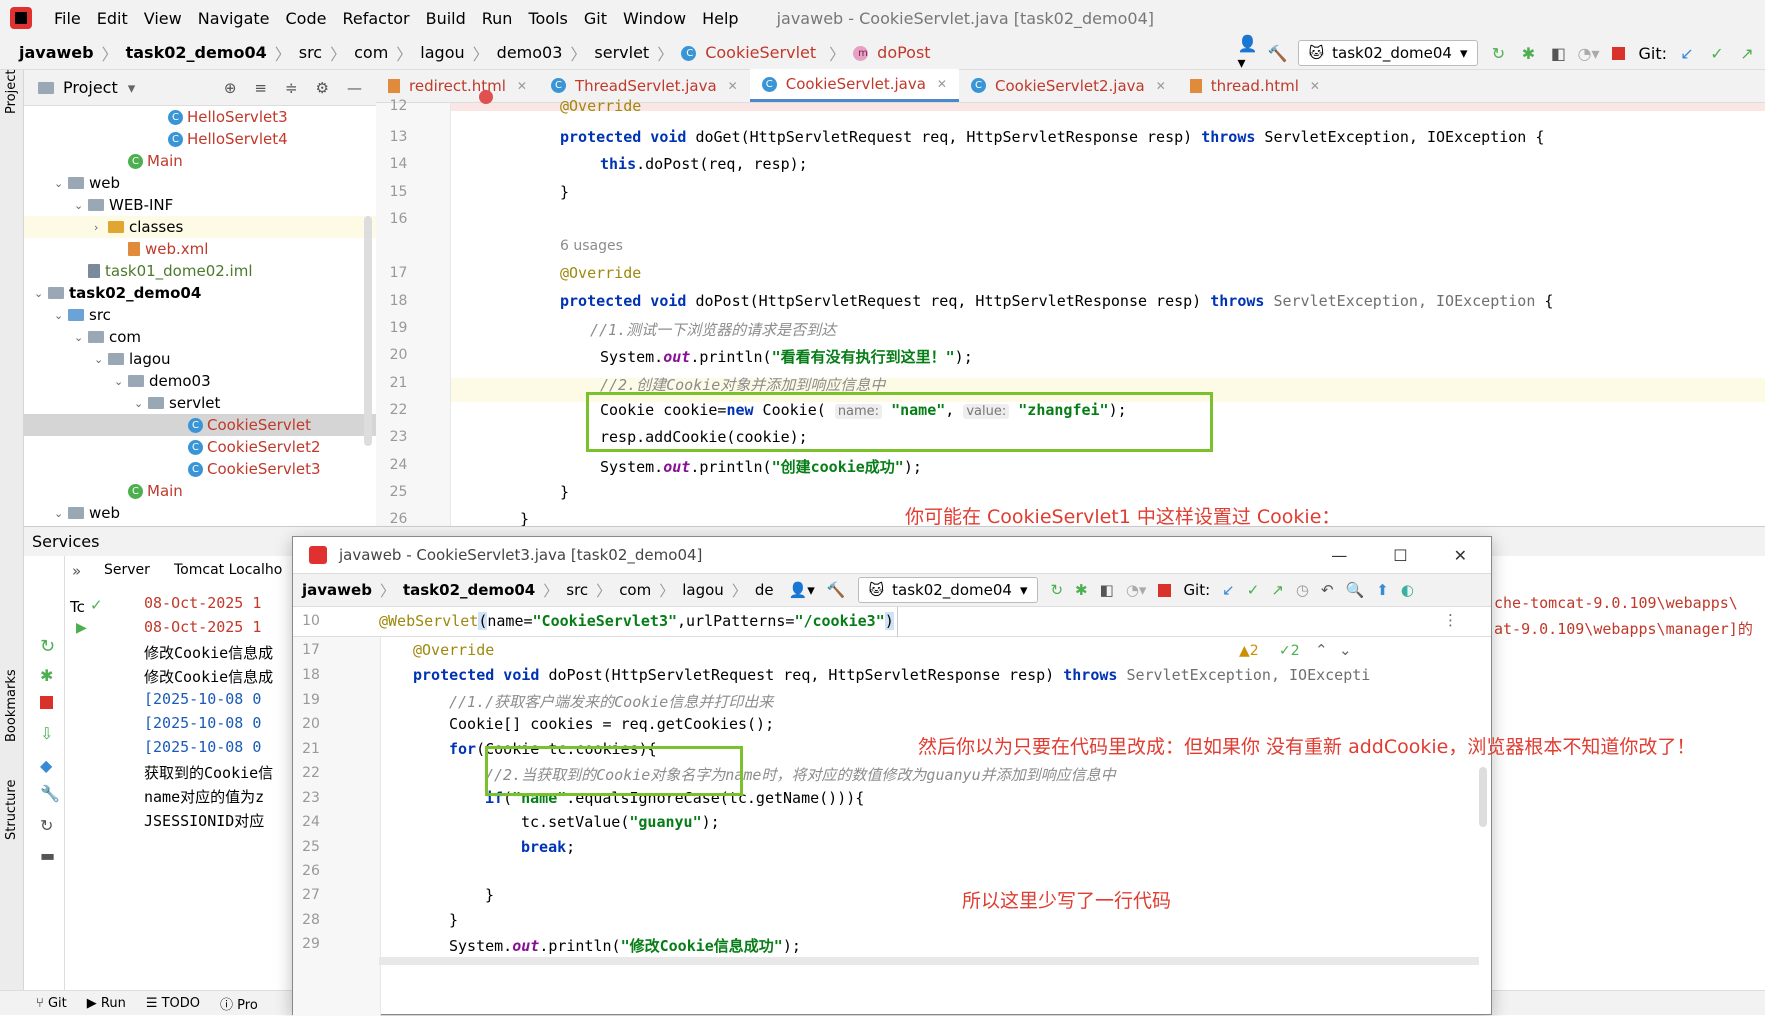 Image resolution: width=1765 pixels, height=1016 pixels. Describe the element at coordinates (200, 403) in the screenshot. I see `tree-node: ⌄ servlet` at that location.